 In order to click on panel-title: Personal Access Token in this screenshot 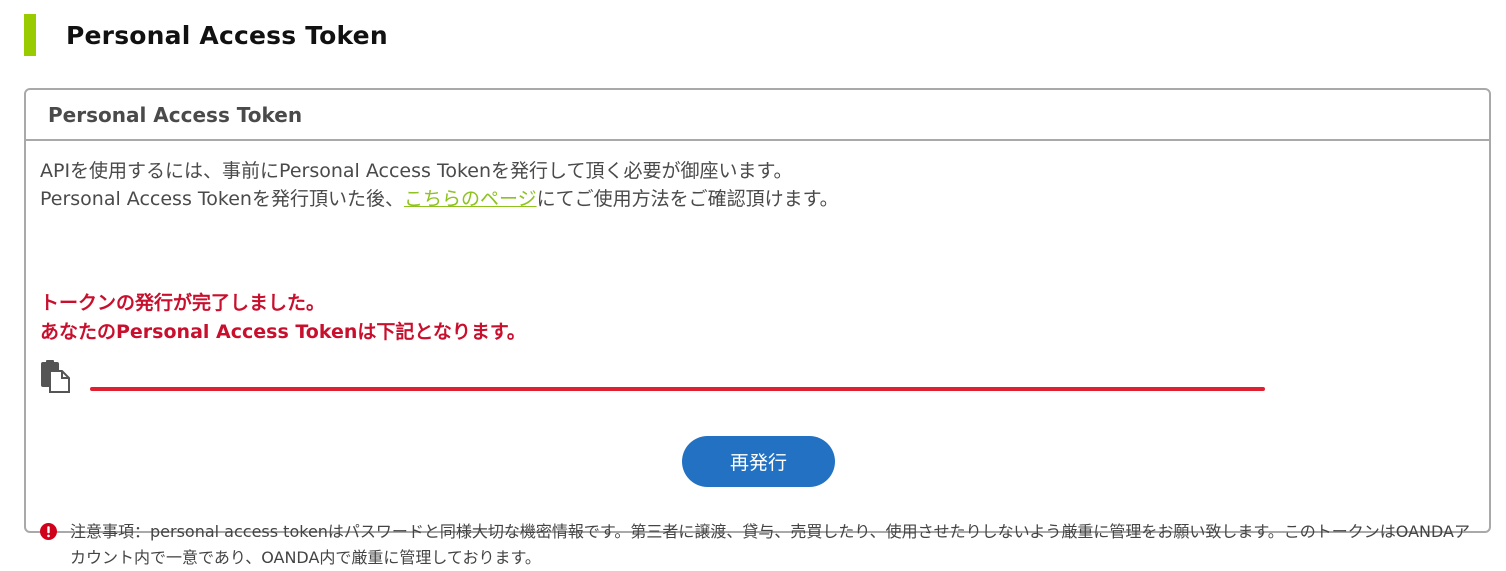, I will do `click(175, 114)`.